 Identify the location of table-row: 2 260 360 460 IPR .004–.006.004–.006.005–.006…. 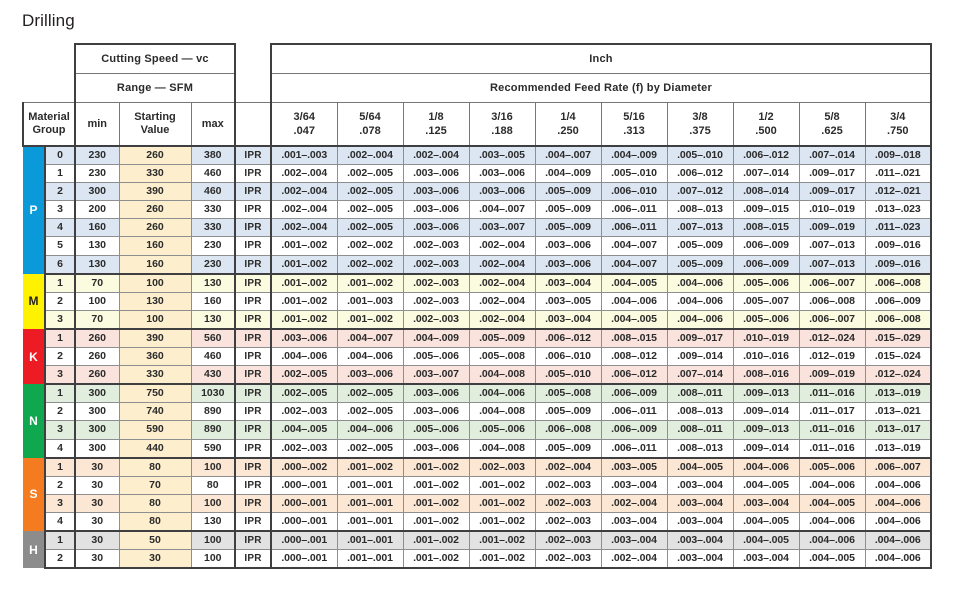
(477, 357).